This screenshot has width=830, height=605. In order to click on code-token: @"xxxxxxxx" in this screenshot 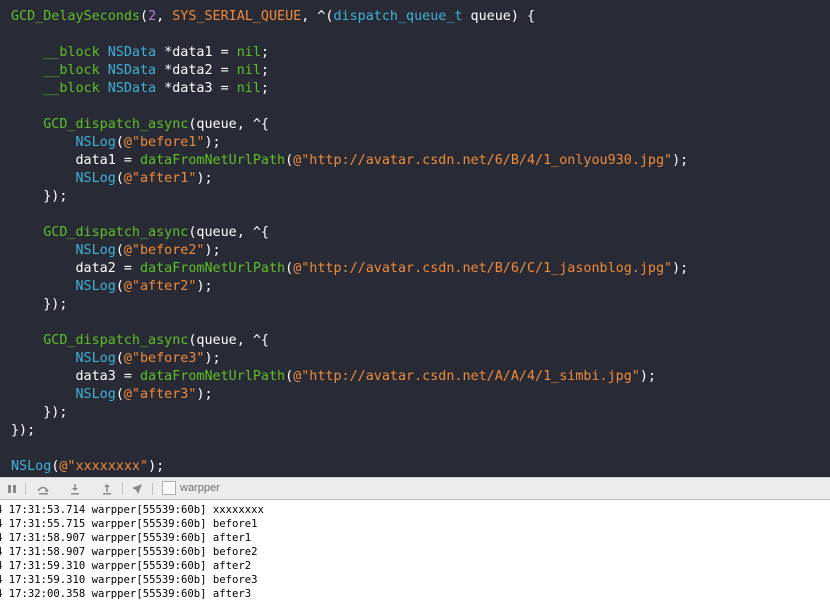, I will do `click(104, 466)`.